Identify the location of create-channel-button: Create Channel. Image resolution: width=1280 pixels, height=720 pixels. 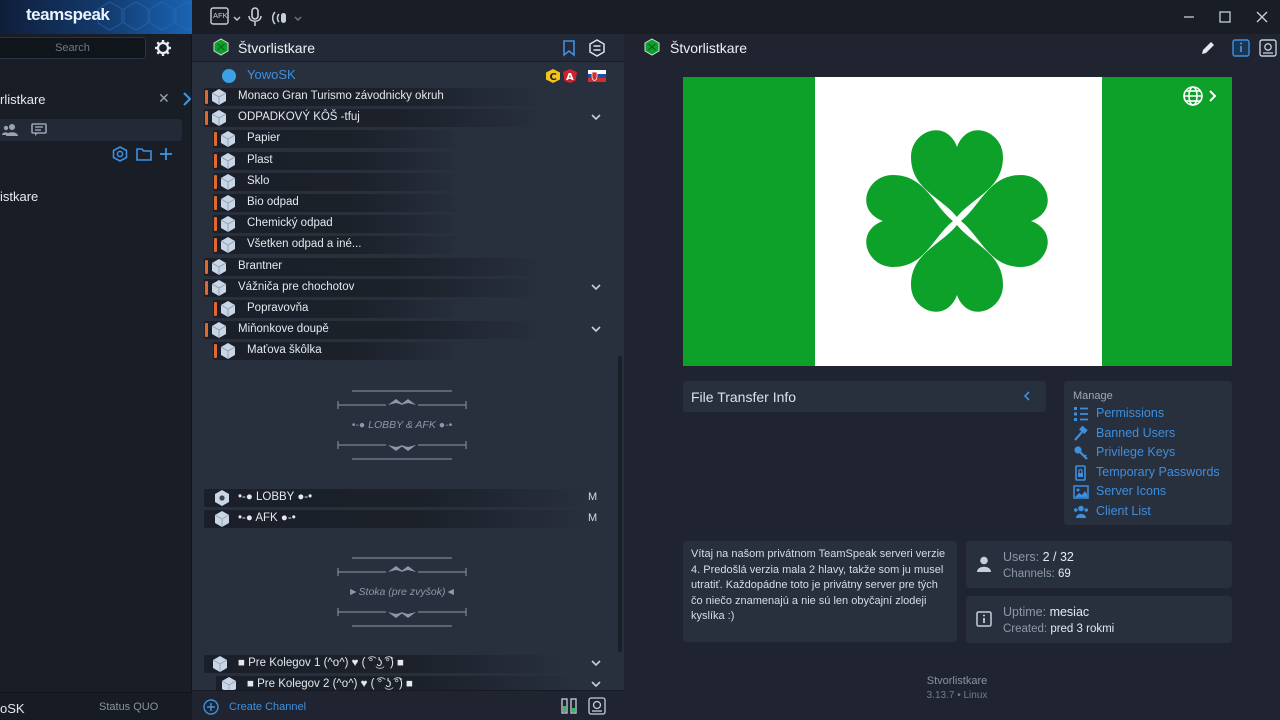
(267, 707).